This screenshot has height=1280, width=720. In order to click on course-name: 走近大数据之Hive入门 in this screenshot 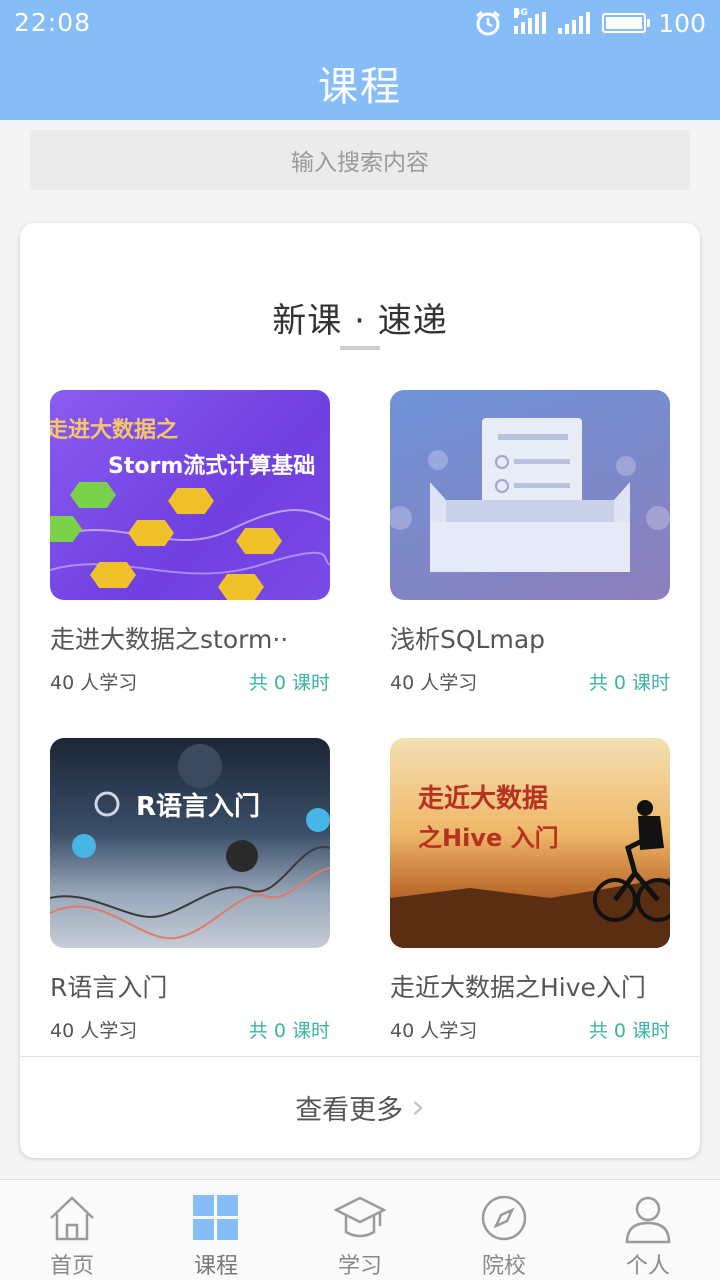, I will do `click(518, 987)`.